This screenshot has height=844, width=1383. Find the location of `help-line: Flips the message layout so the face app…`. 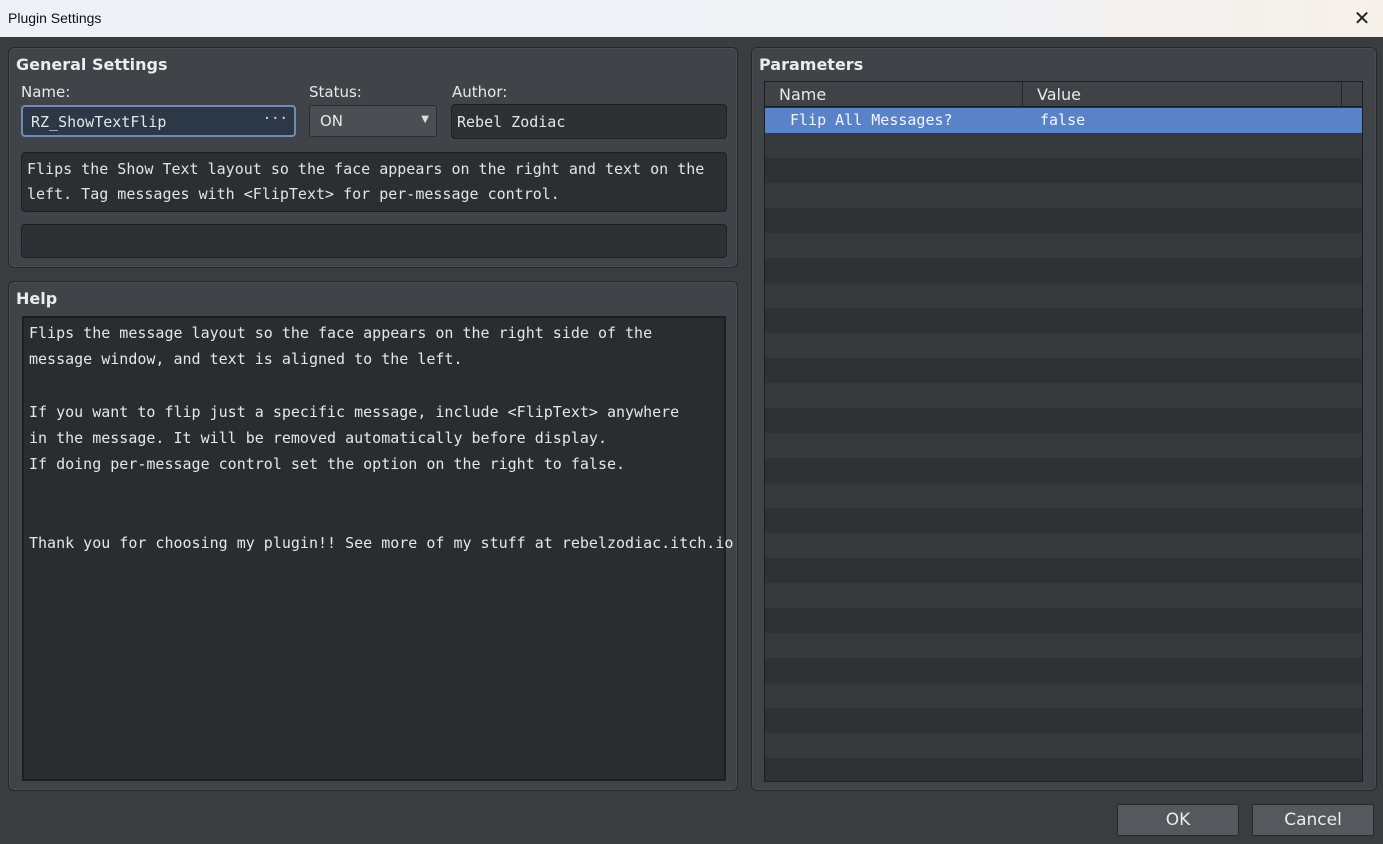

help-line: Flips the message layout so the face app… is located at coordinates (341, 333).